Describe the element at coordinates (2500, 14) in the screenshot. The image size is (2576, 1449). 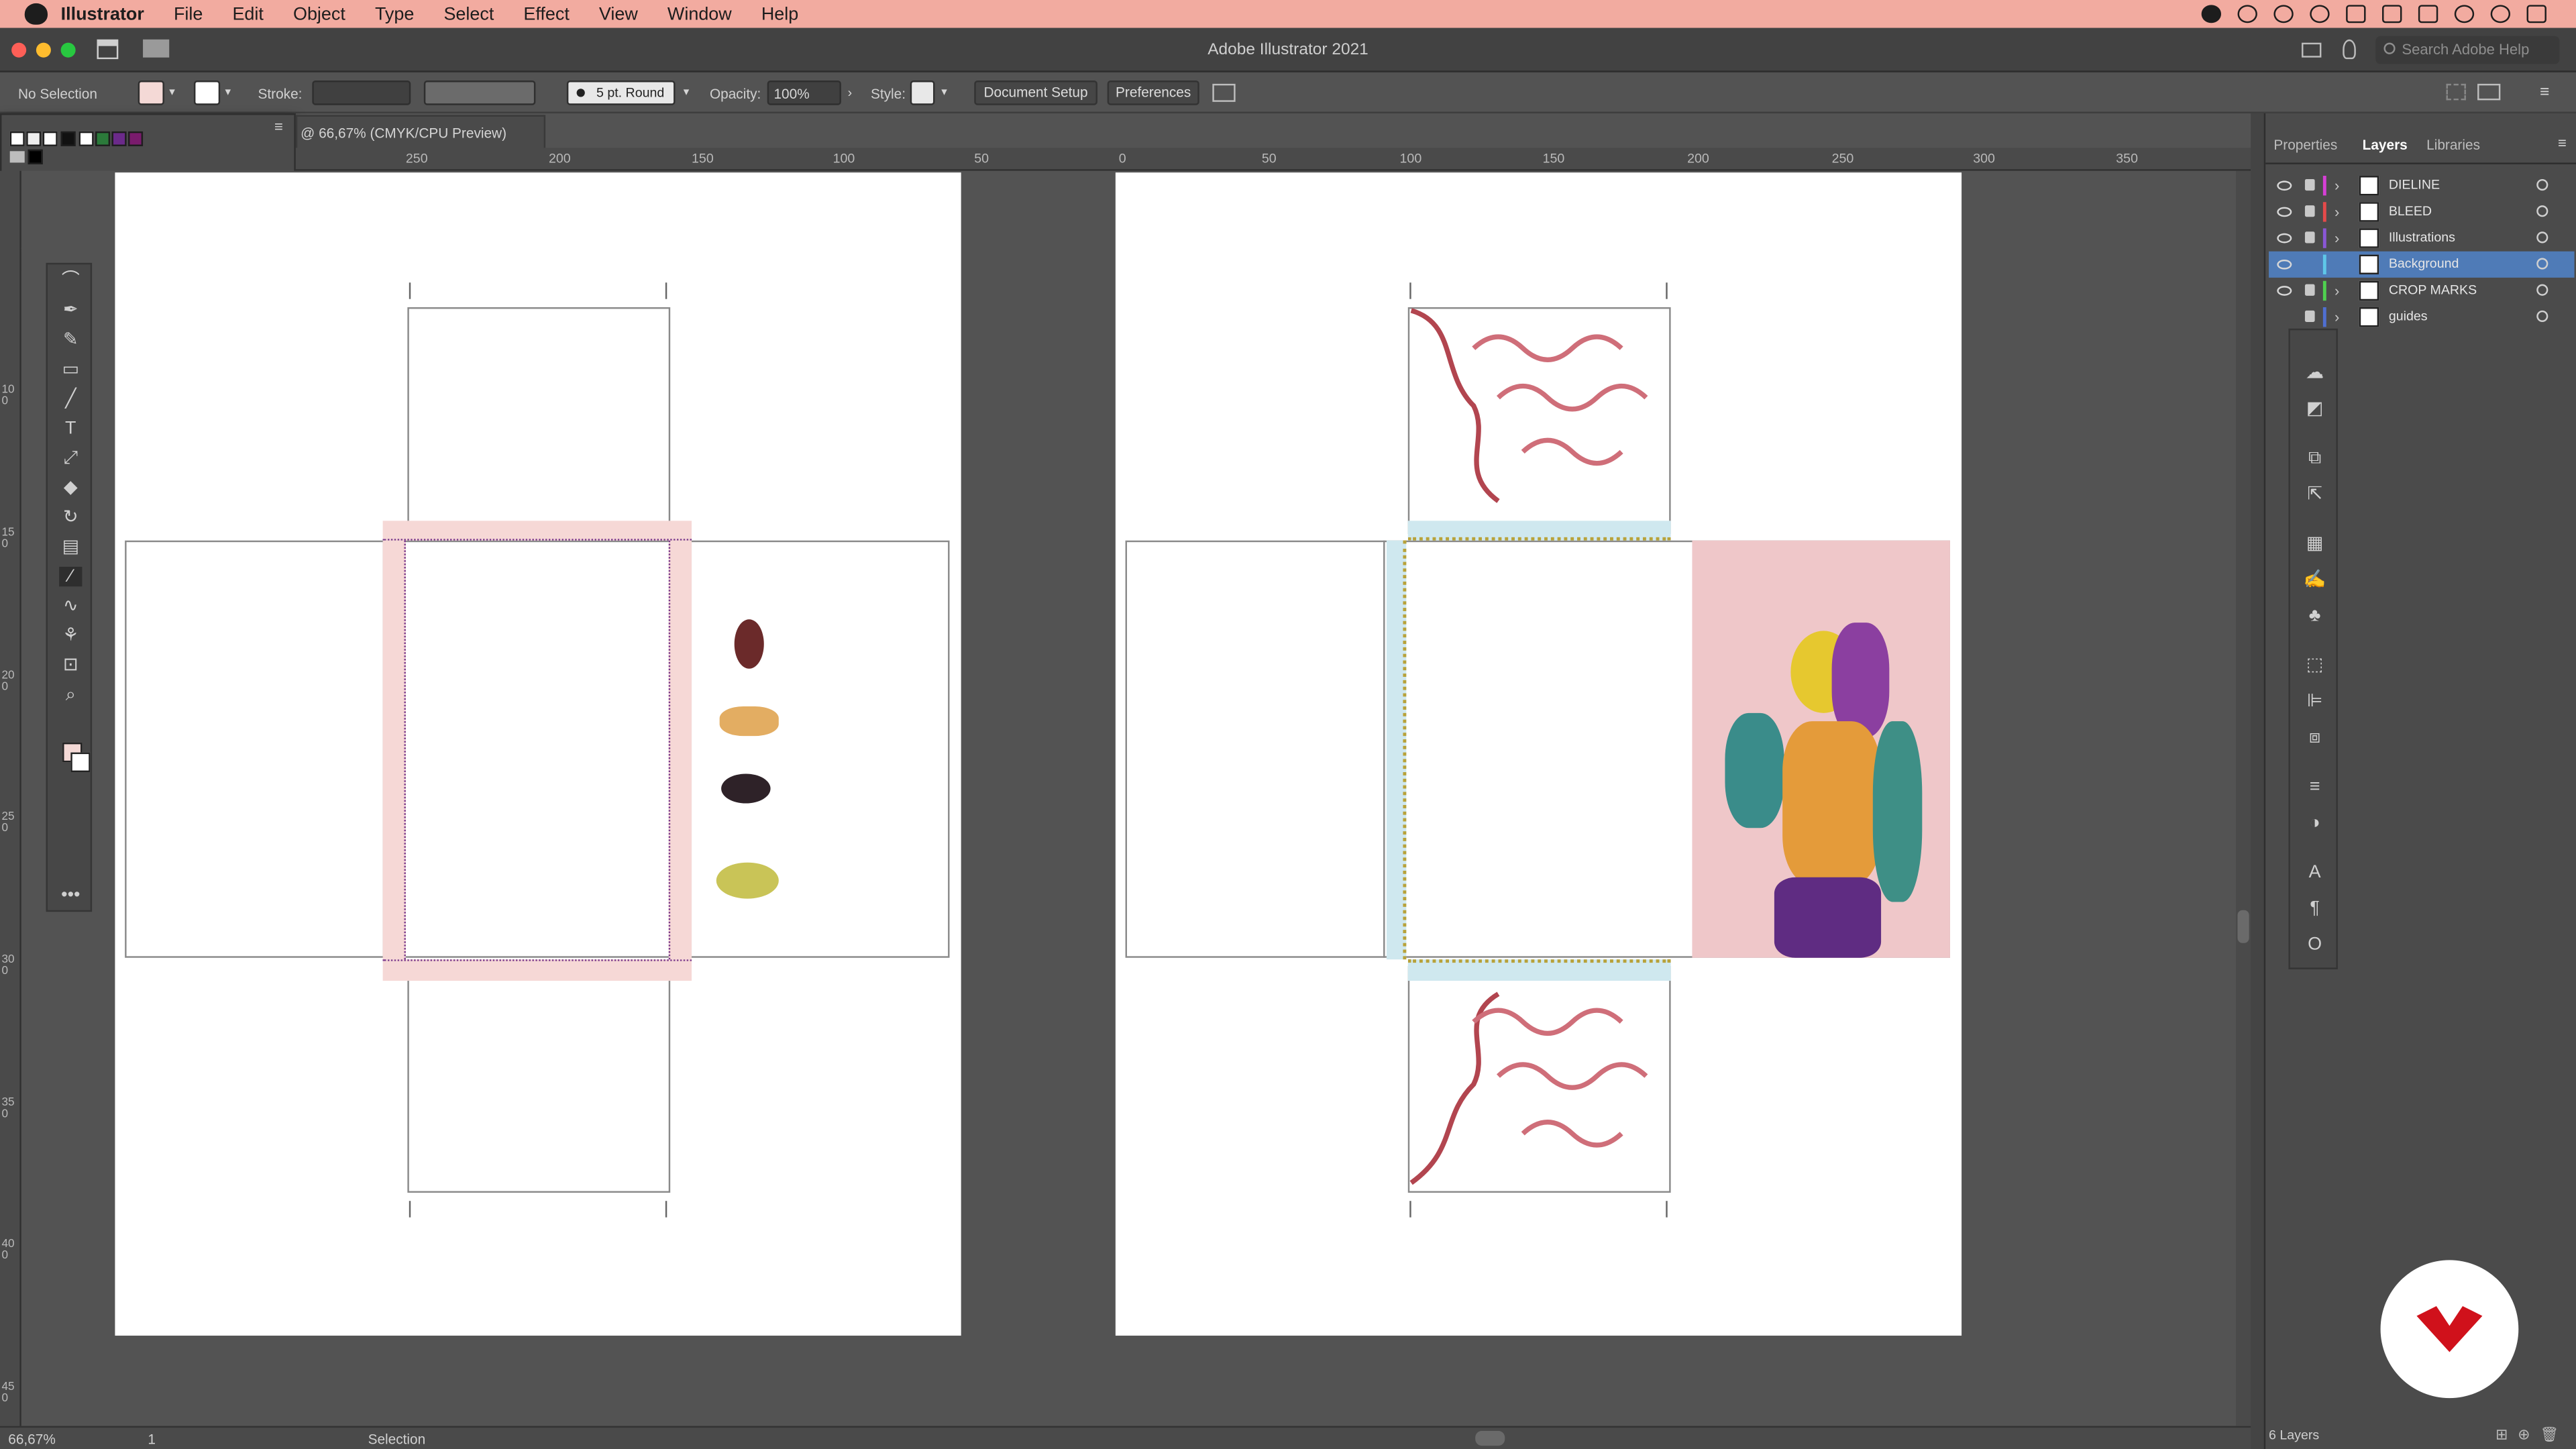
I see `siri-icon` at that location.